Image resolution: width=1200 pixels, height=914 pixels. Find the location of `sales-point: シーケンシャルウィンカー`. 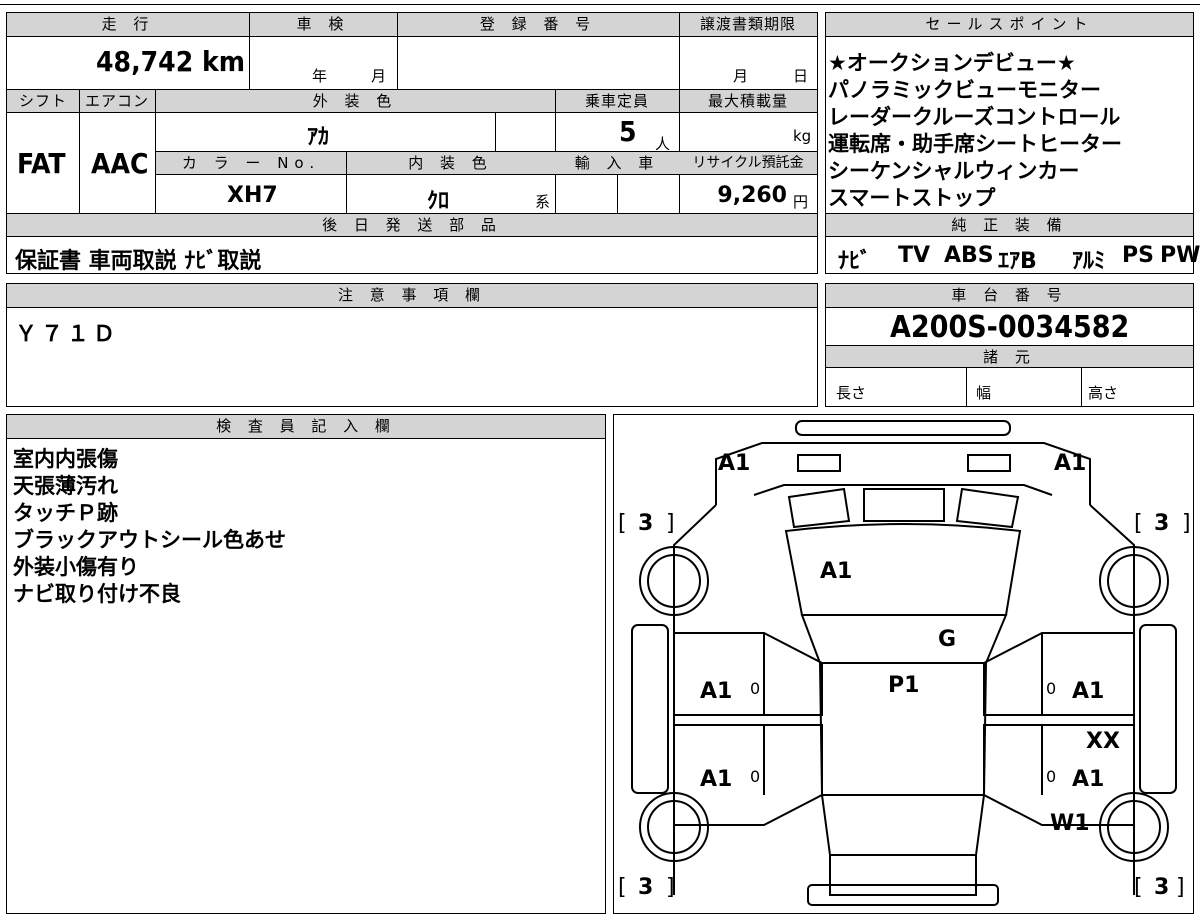

sales-point: シーケンシャルウィンカー is located at coordinates (954, 171).